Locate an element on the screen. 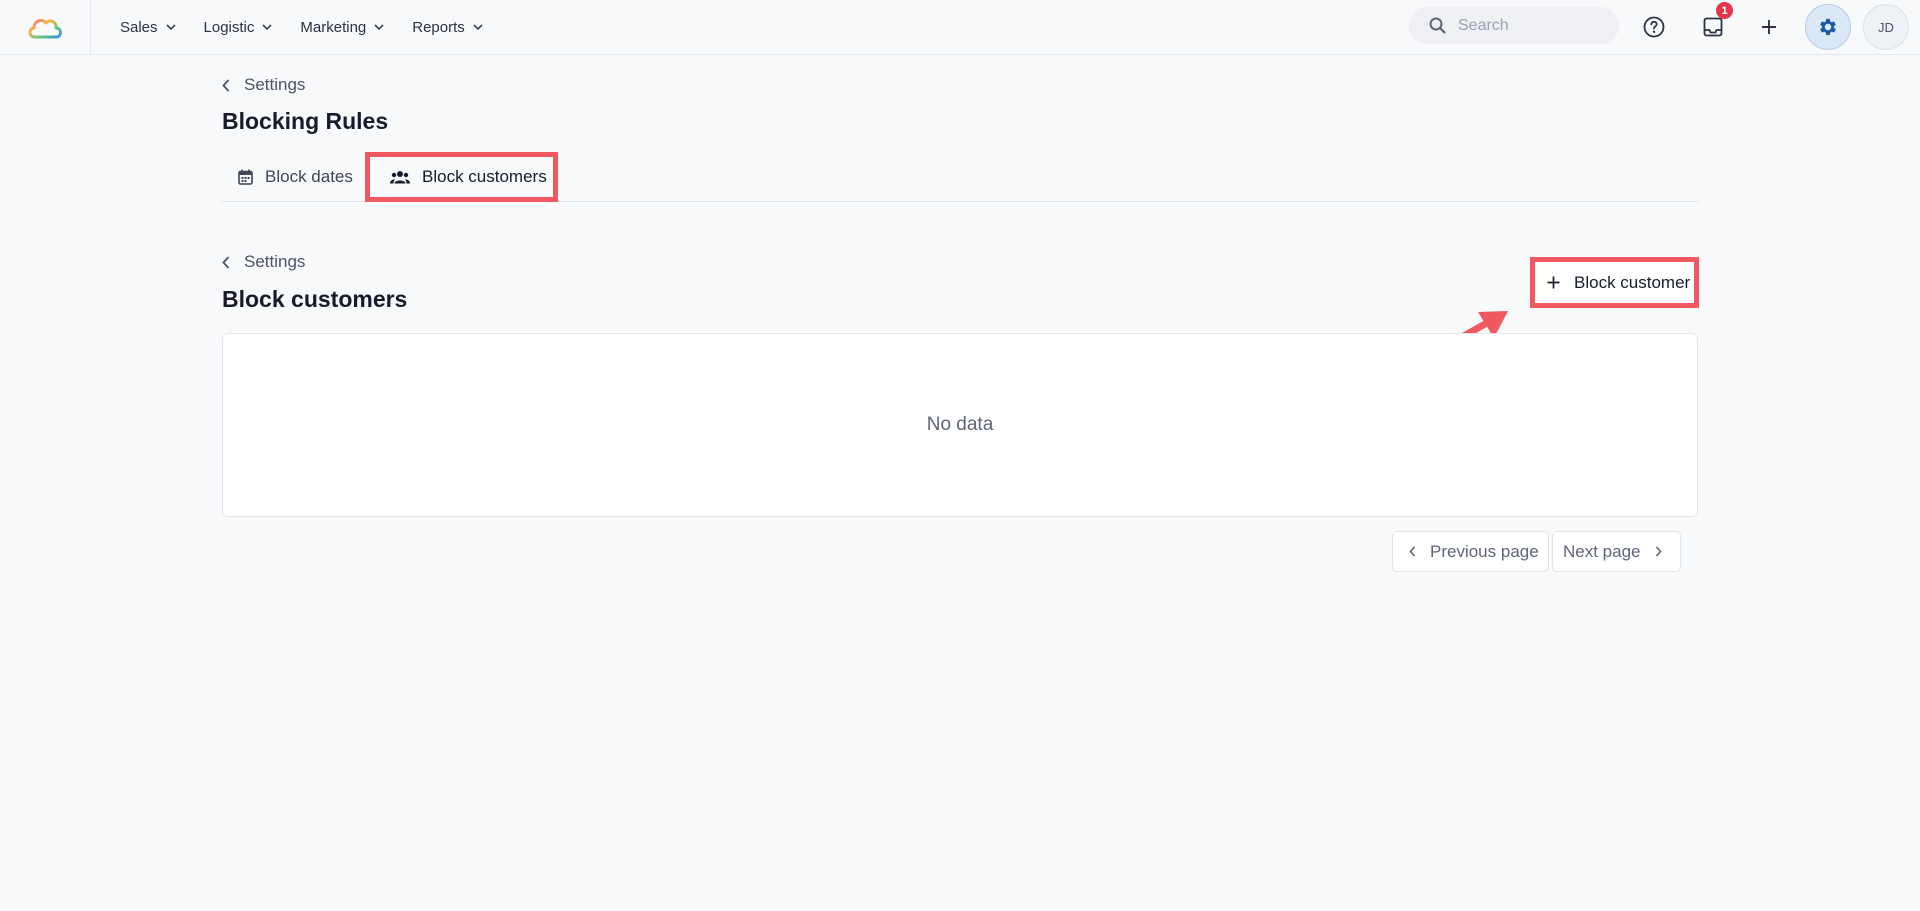  nav-marketing: Marketing is located at coordinates (342, 27).